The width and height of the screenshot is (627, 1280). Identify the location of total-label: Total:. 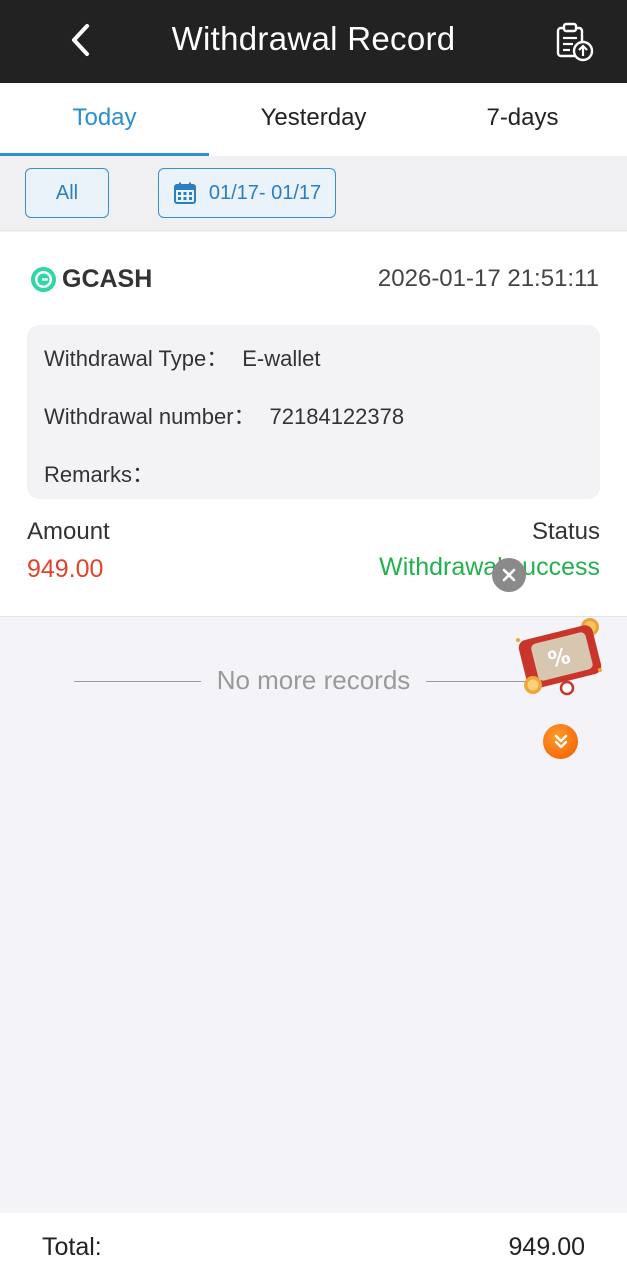
(72, 1247).